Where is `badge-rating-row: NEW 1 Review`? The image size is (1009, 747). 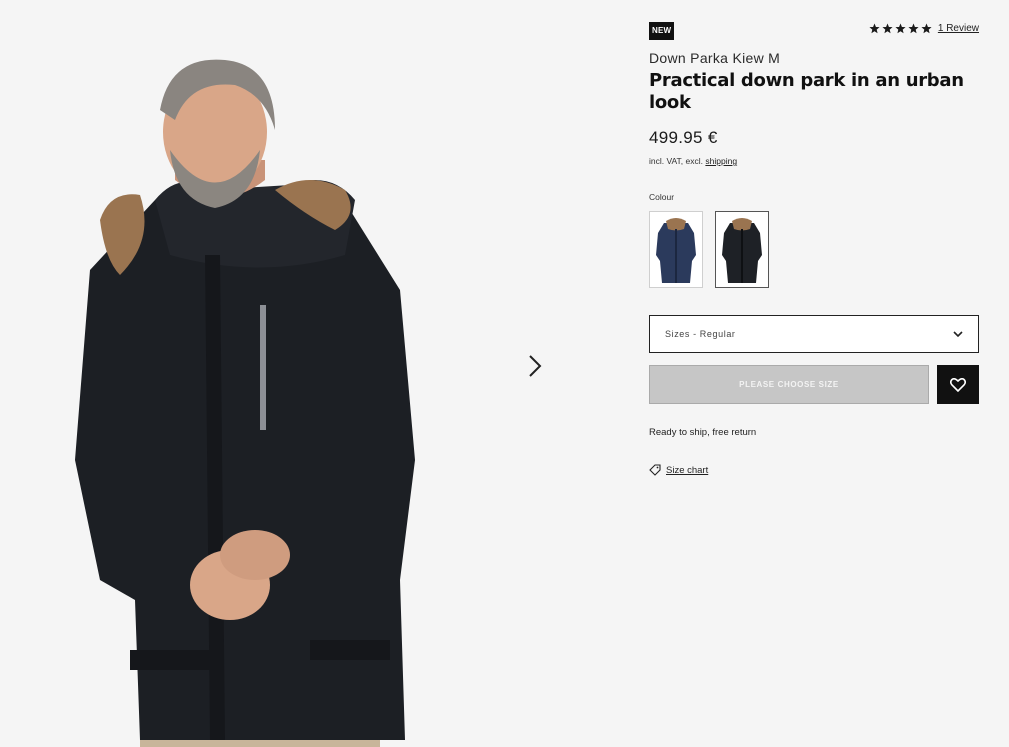 badge-rating-row: NEW 1 Review is located at coordinates (814, 31).